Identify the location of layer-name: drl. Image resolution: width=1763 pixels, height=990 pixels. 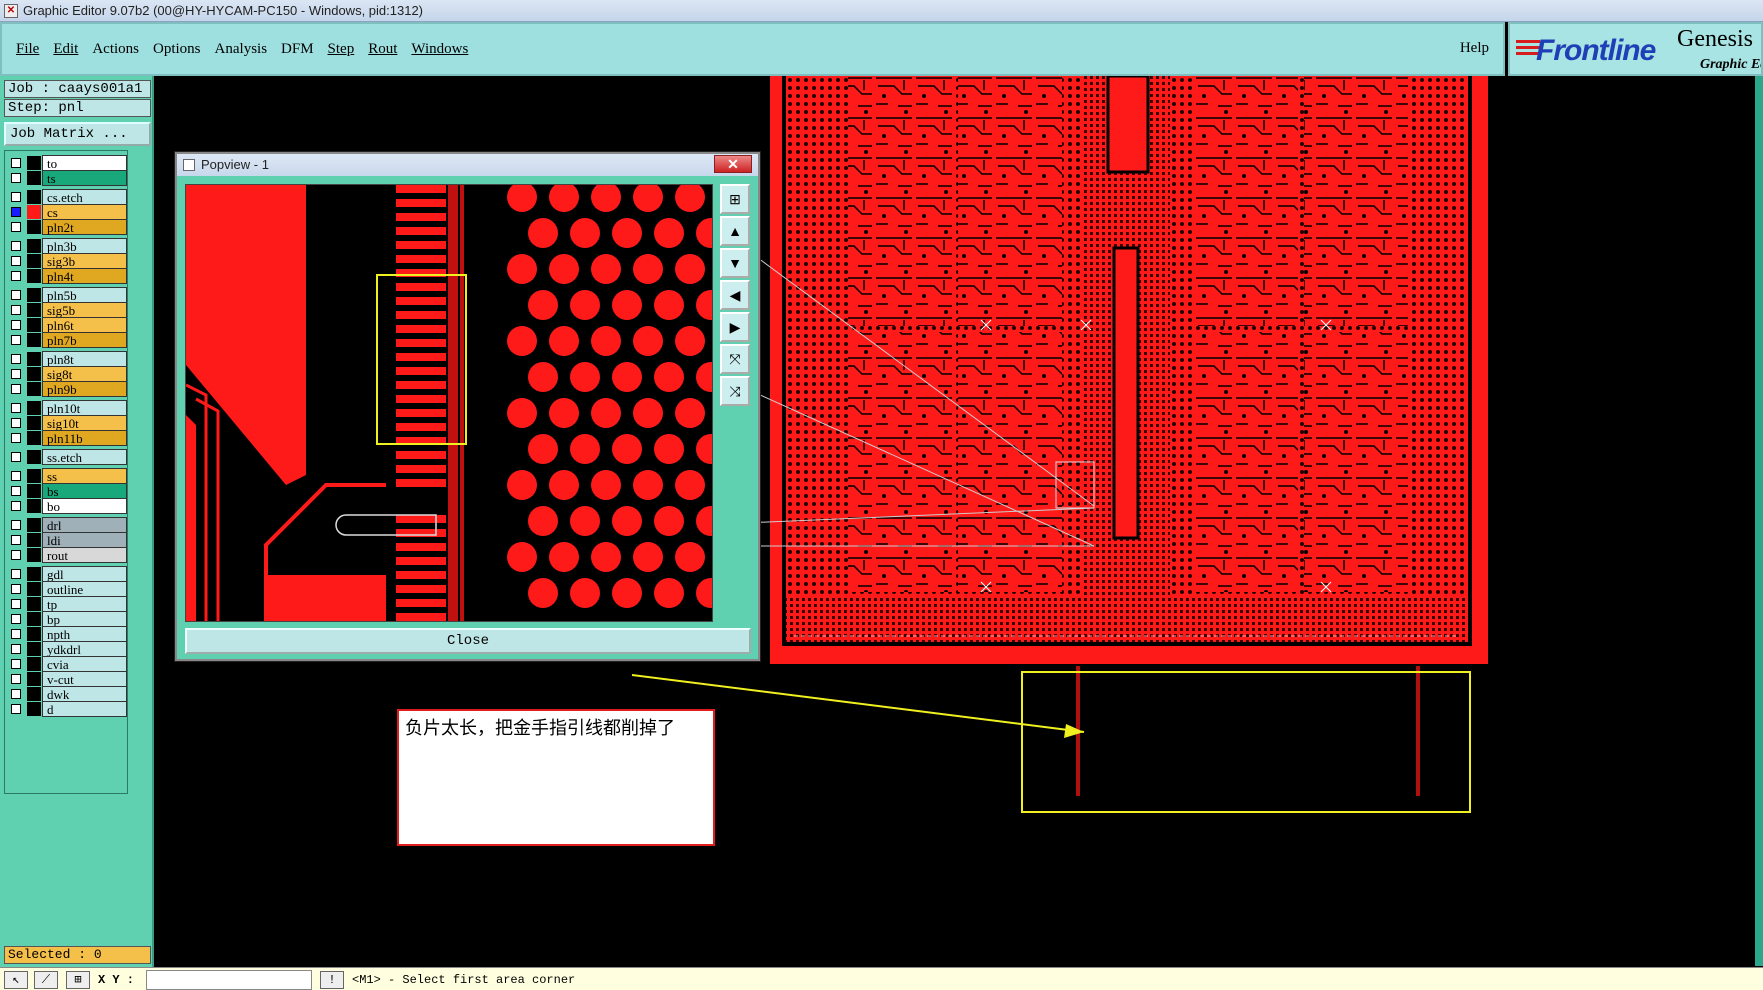
(84, 525).